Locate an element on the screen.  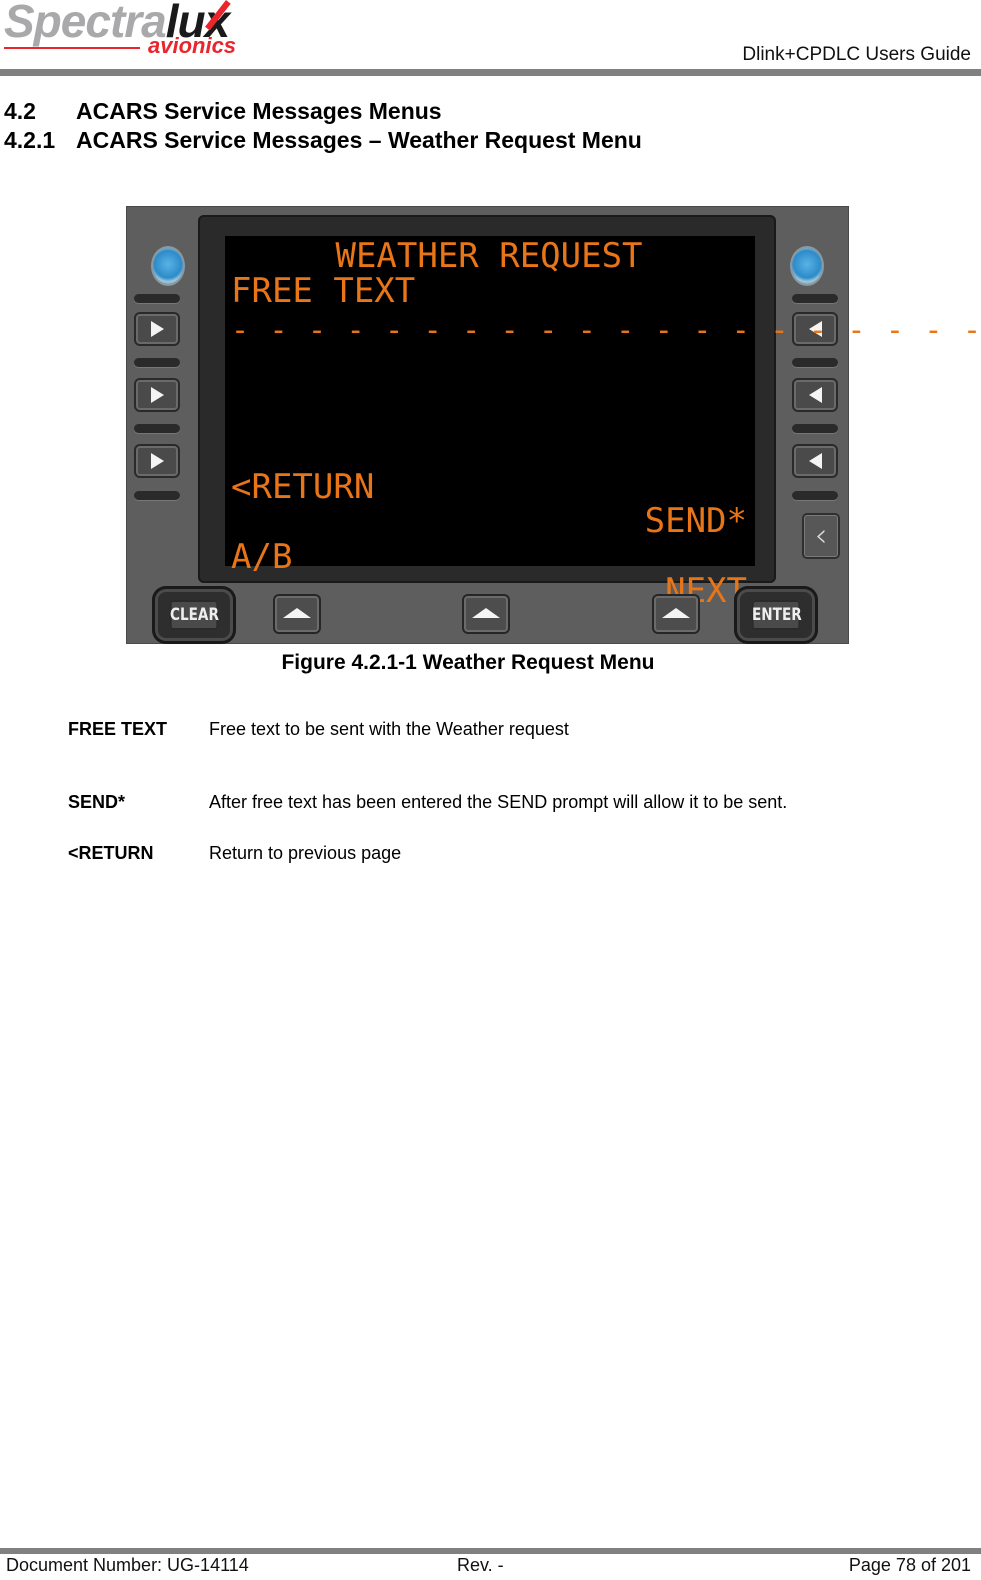
revision: Rev. - is located at coordinates (480, 1565).